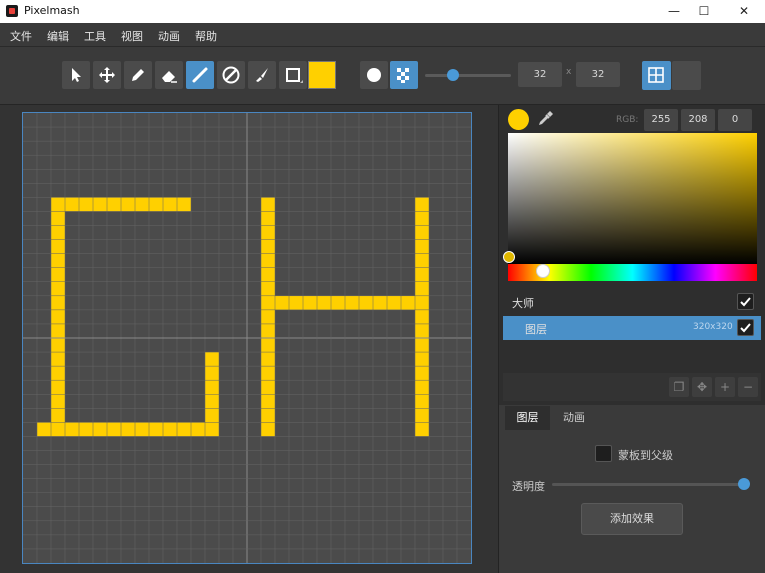  What do you see at coordinates (452, 75) in the screenshot?
I see `brush-size-knob` at bounding box center [452, 75].